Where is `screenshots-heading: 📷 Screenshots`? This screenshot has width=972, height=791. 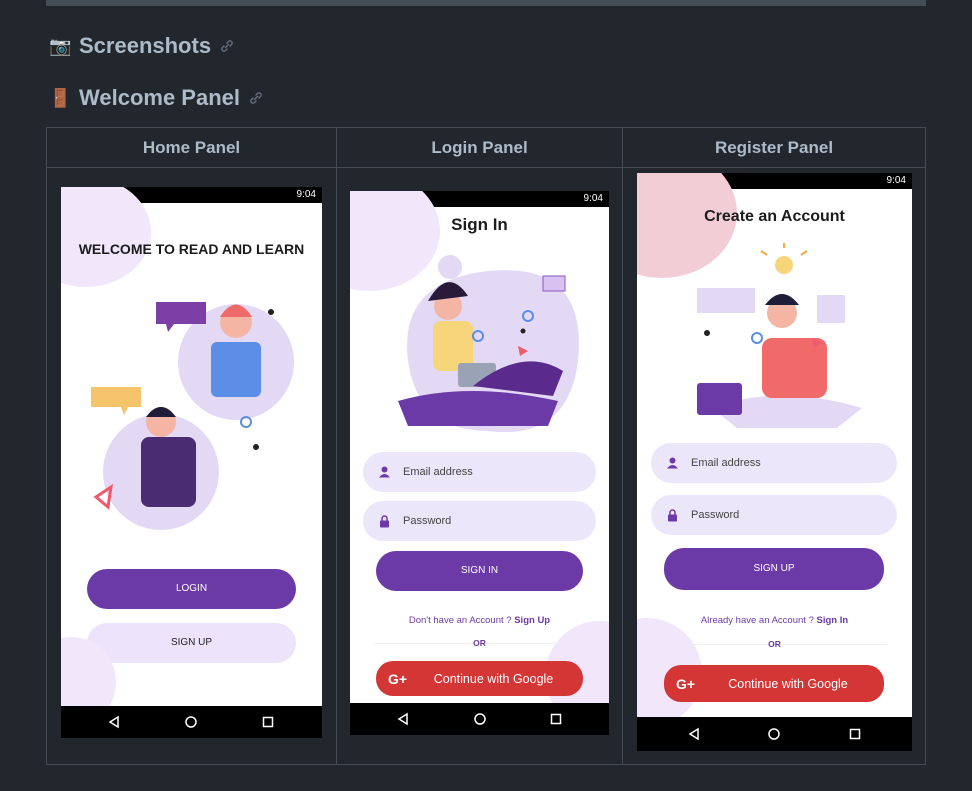 screenshots-heading: 📷 Screenshots is located at coordinates (142, 46).